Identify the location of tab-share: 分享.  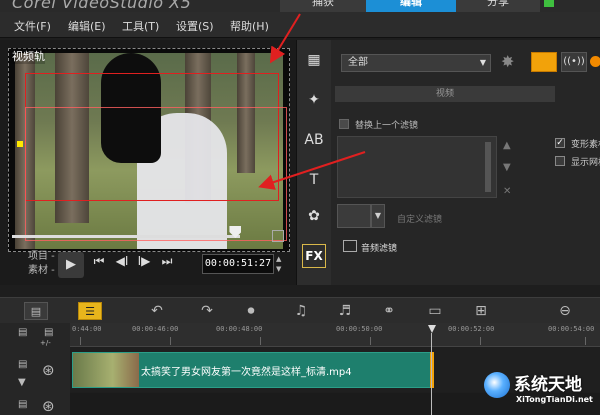
(498, 6).